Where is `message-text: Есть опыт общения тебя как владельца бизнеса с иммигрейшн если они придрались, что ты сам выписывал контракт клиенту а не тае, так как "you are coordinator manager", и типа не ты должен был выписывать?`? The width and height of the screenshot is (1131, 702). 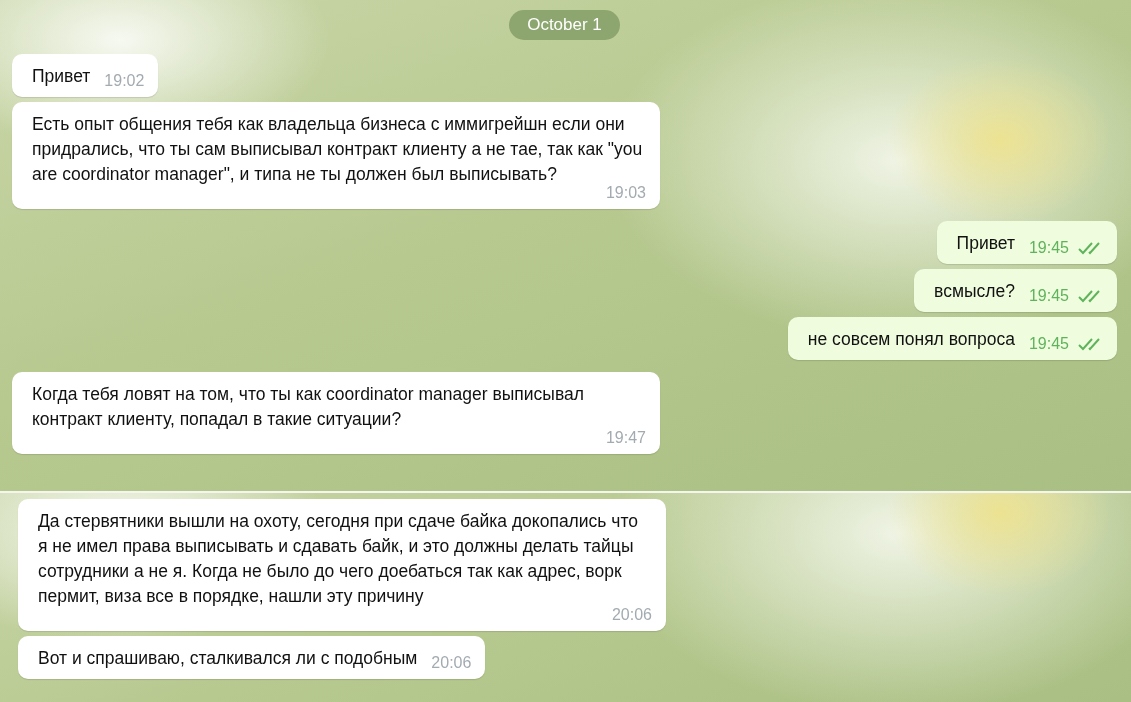 message-text: Есть опыт общения тебя как владельца бизнеса с иммигрейшн если они придрались, что ты сам выписывал контракт клиенту а не тае, так как "you are coordinator manager", и типа не ты должен был выписывать? is located at coordinates (338, 149).